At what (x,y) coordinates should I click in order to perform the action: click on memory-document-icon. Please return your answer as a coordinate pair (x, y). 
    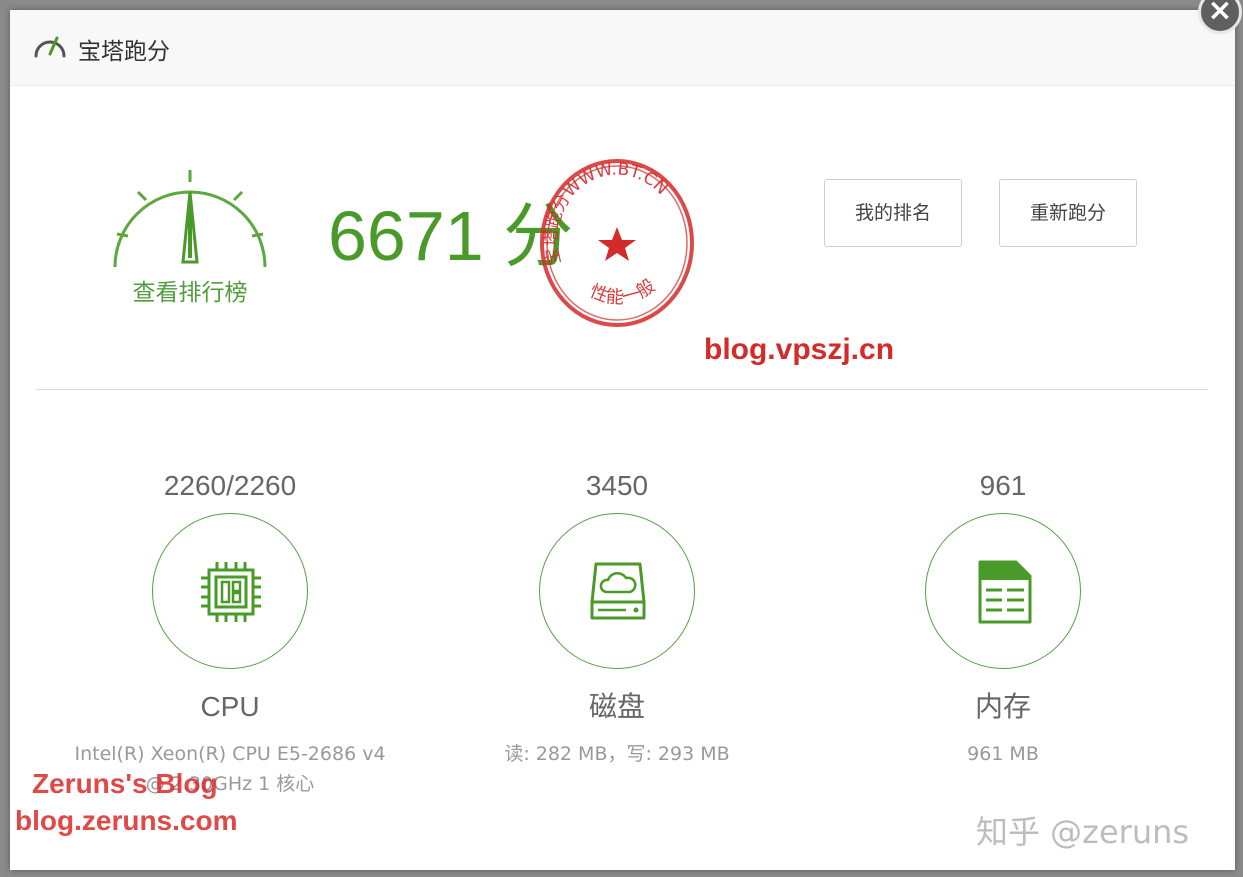
    Looking at the image, I should click on (1005, 592).